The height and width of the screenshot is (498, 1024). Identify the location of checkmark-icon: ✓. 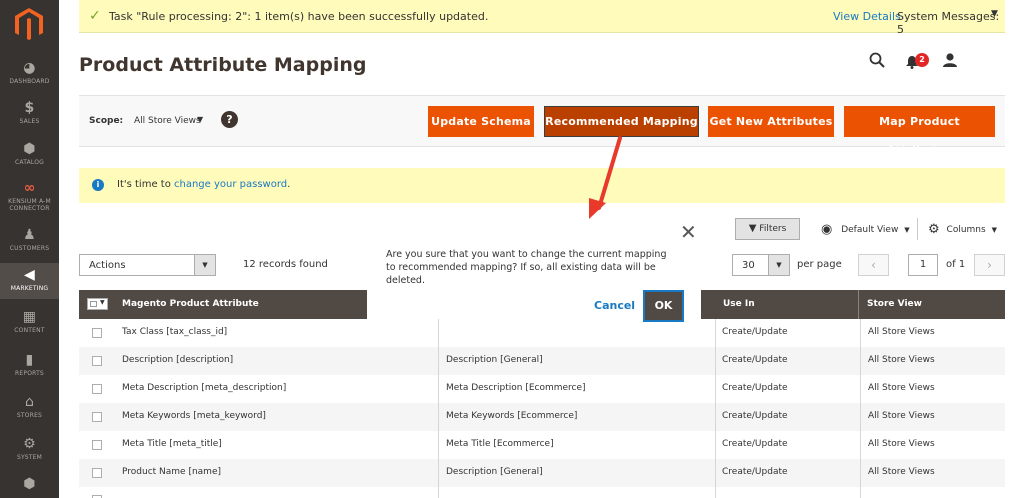
(95, 16).